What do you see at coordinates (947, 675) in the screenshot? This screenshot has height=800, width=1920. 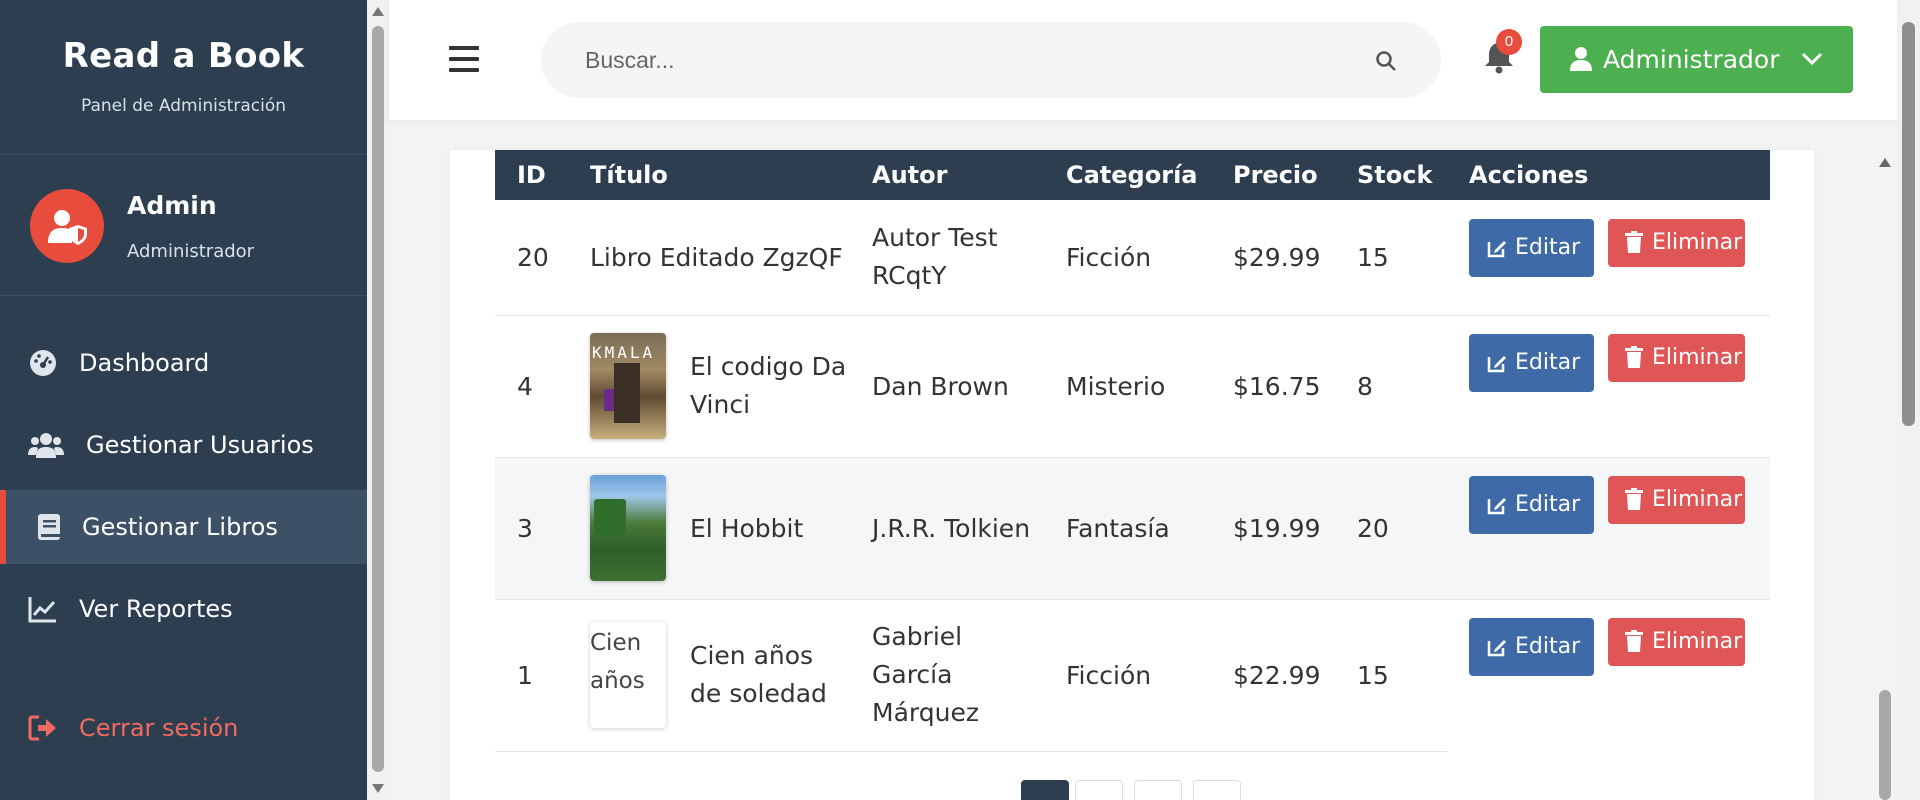 I see `cell-author: Gabriel García Márquez` at bounding box center [947, 675].